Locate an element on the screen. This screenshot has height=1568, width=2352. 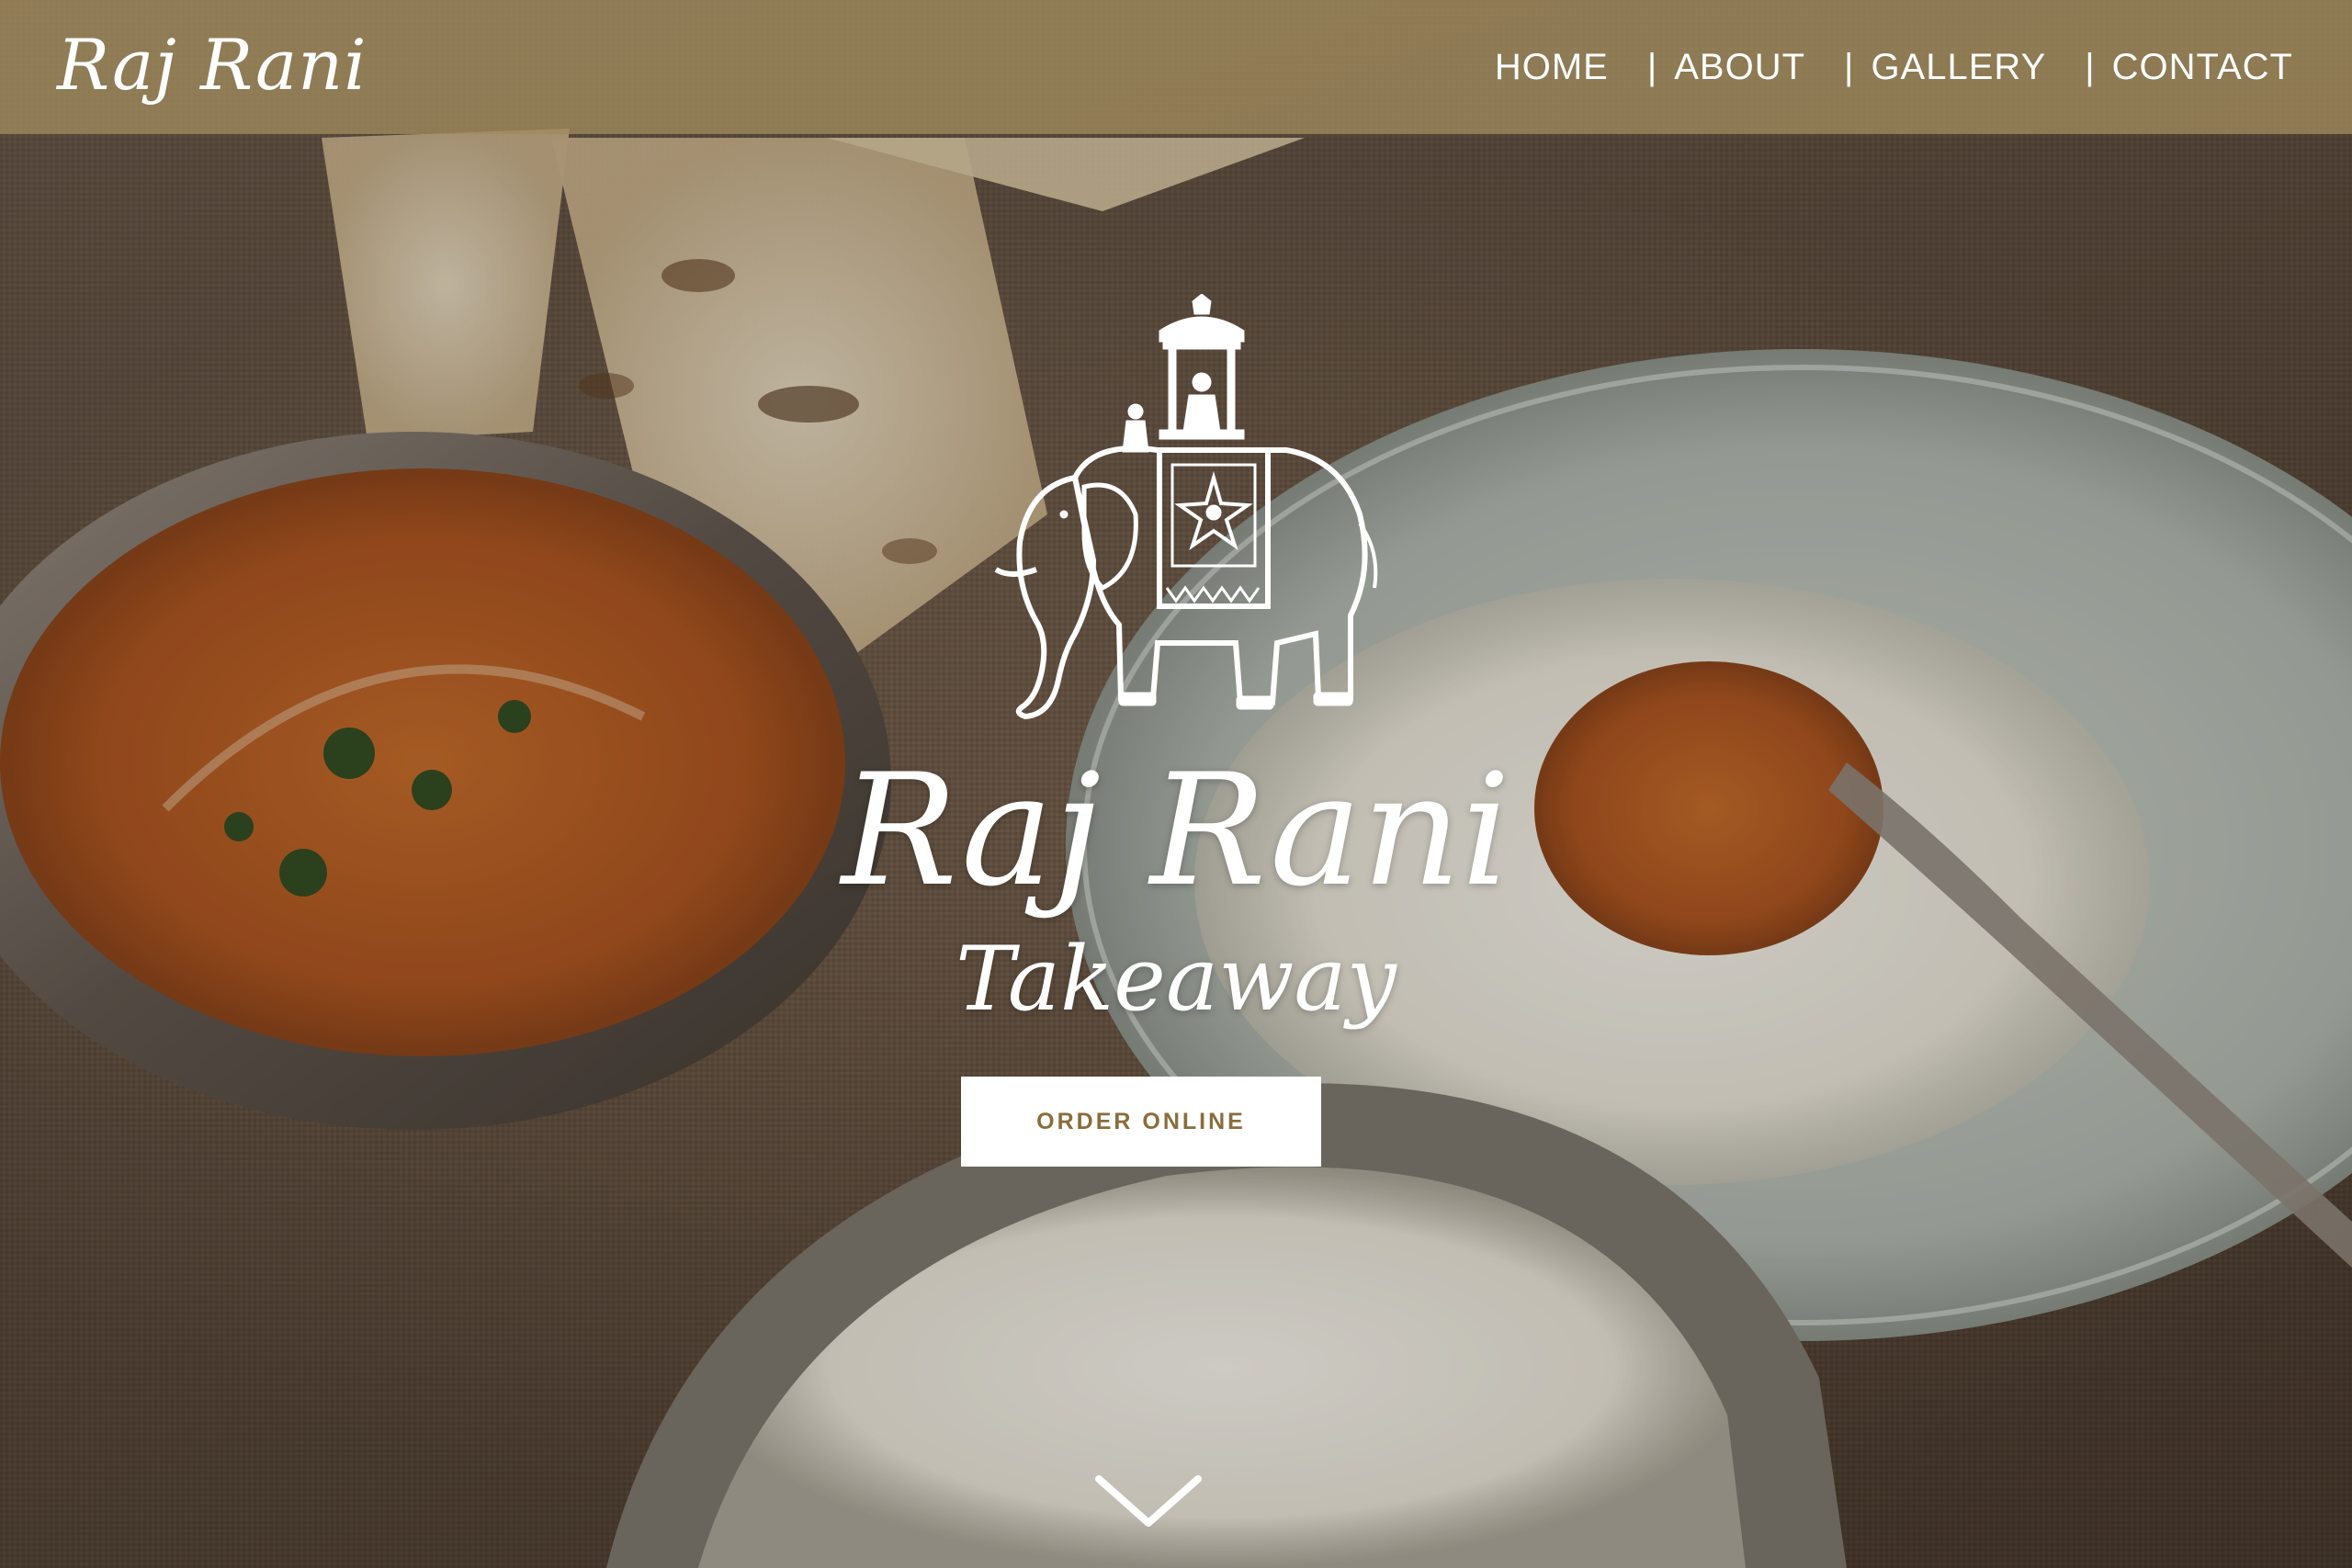
nav-link-home: HOME is located at coordinates (1552, 68).